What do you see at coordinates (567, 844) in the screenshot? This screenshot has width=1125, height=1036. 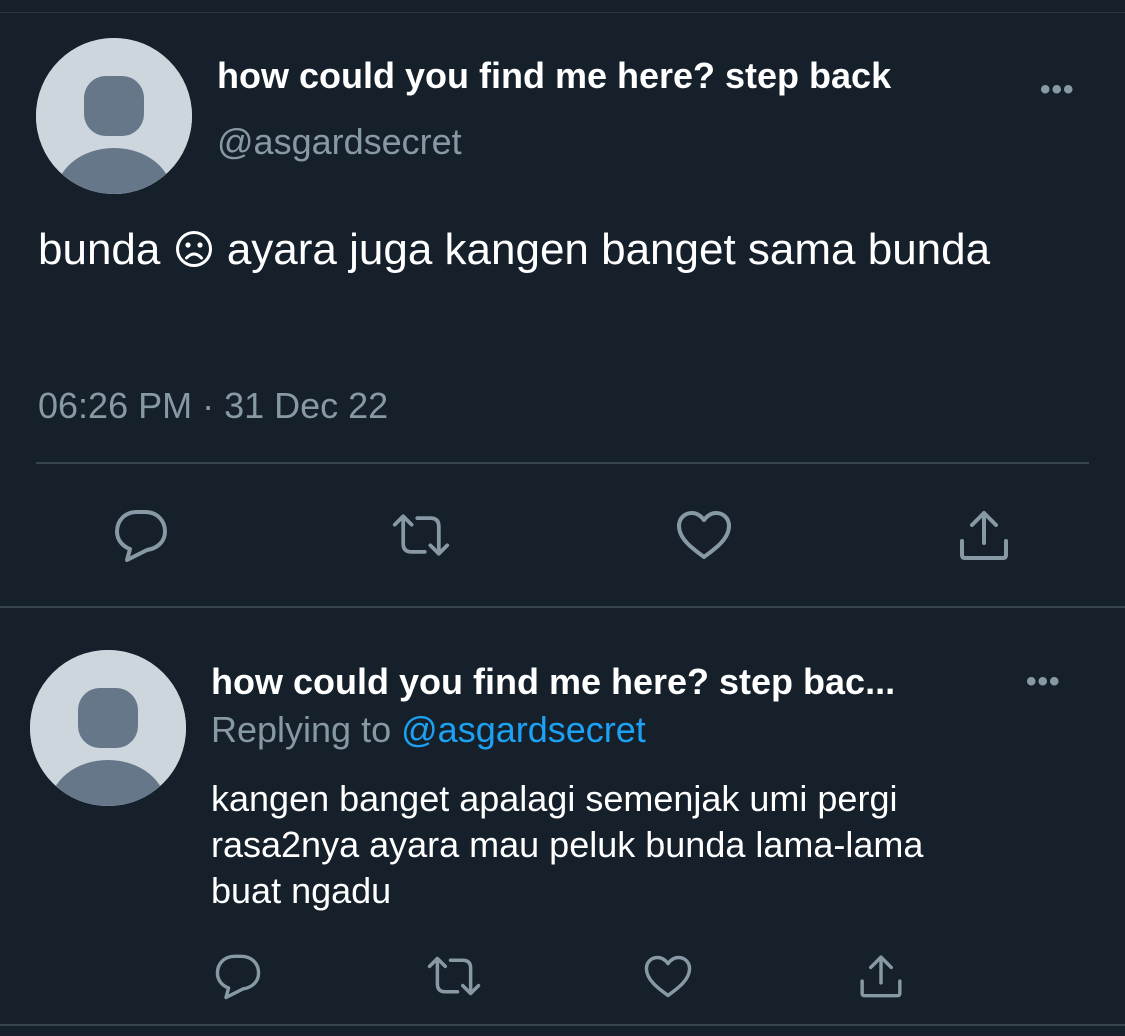 I see `tweet-text-line: rasa2nya ayara mau peluk bunda lama-lama` at bounding box center [567, 844].